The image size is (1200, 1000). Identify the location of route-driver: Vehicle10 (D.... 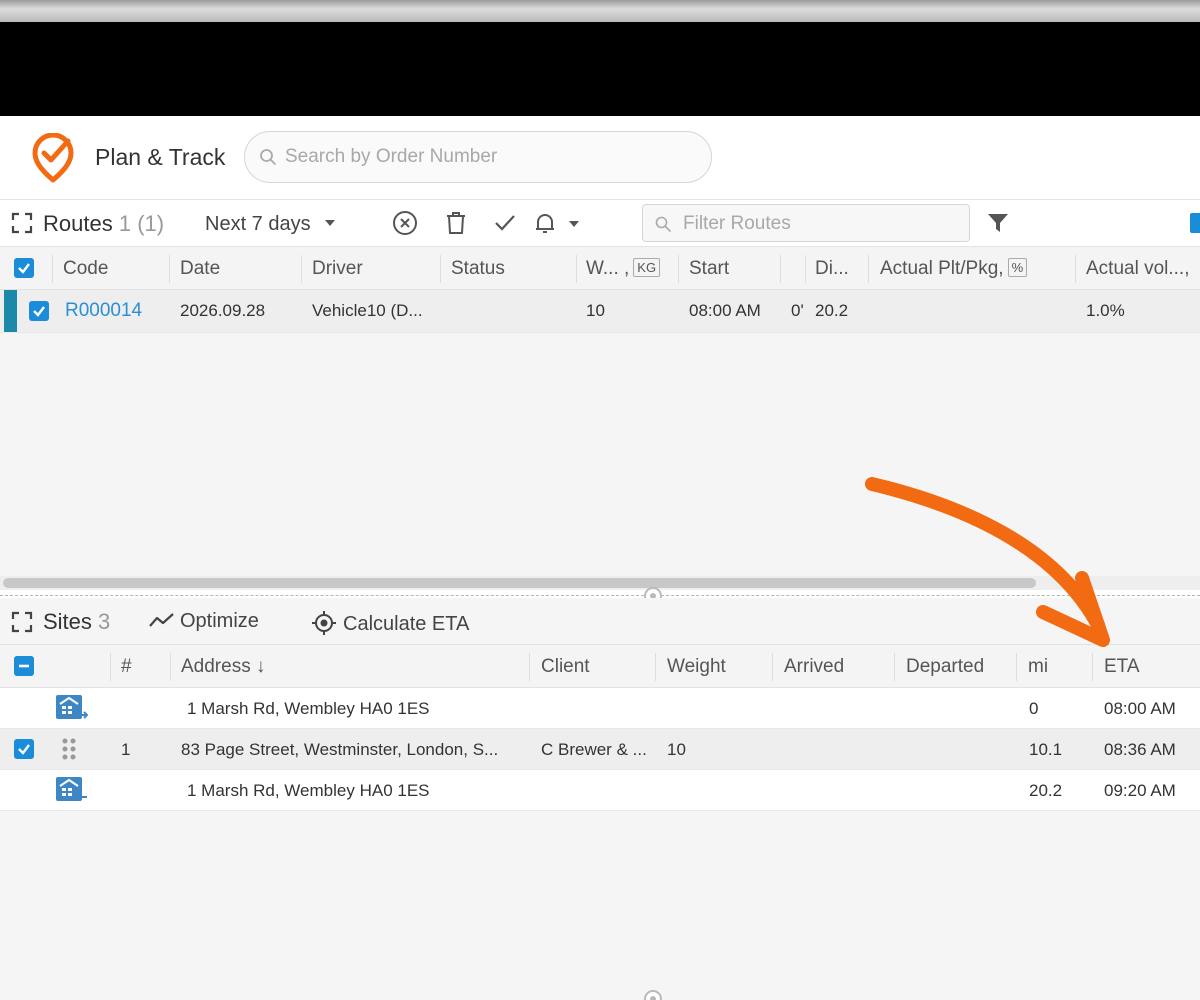
(367, 310).